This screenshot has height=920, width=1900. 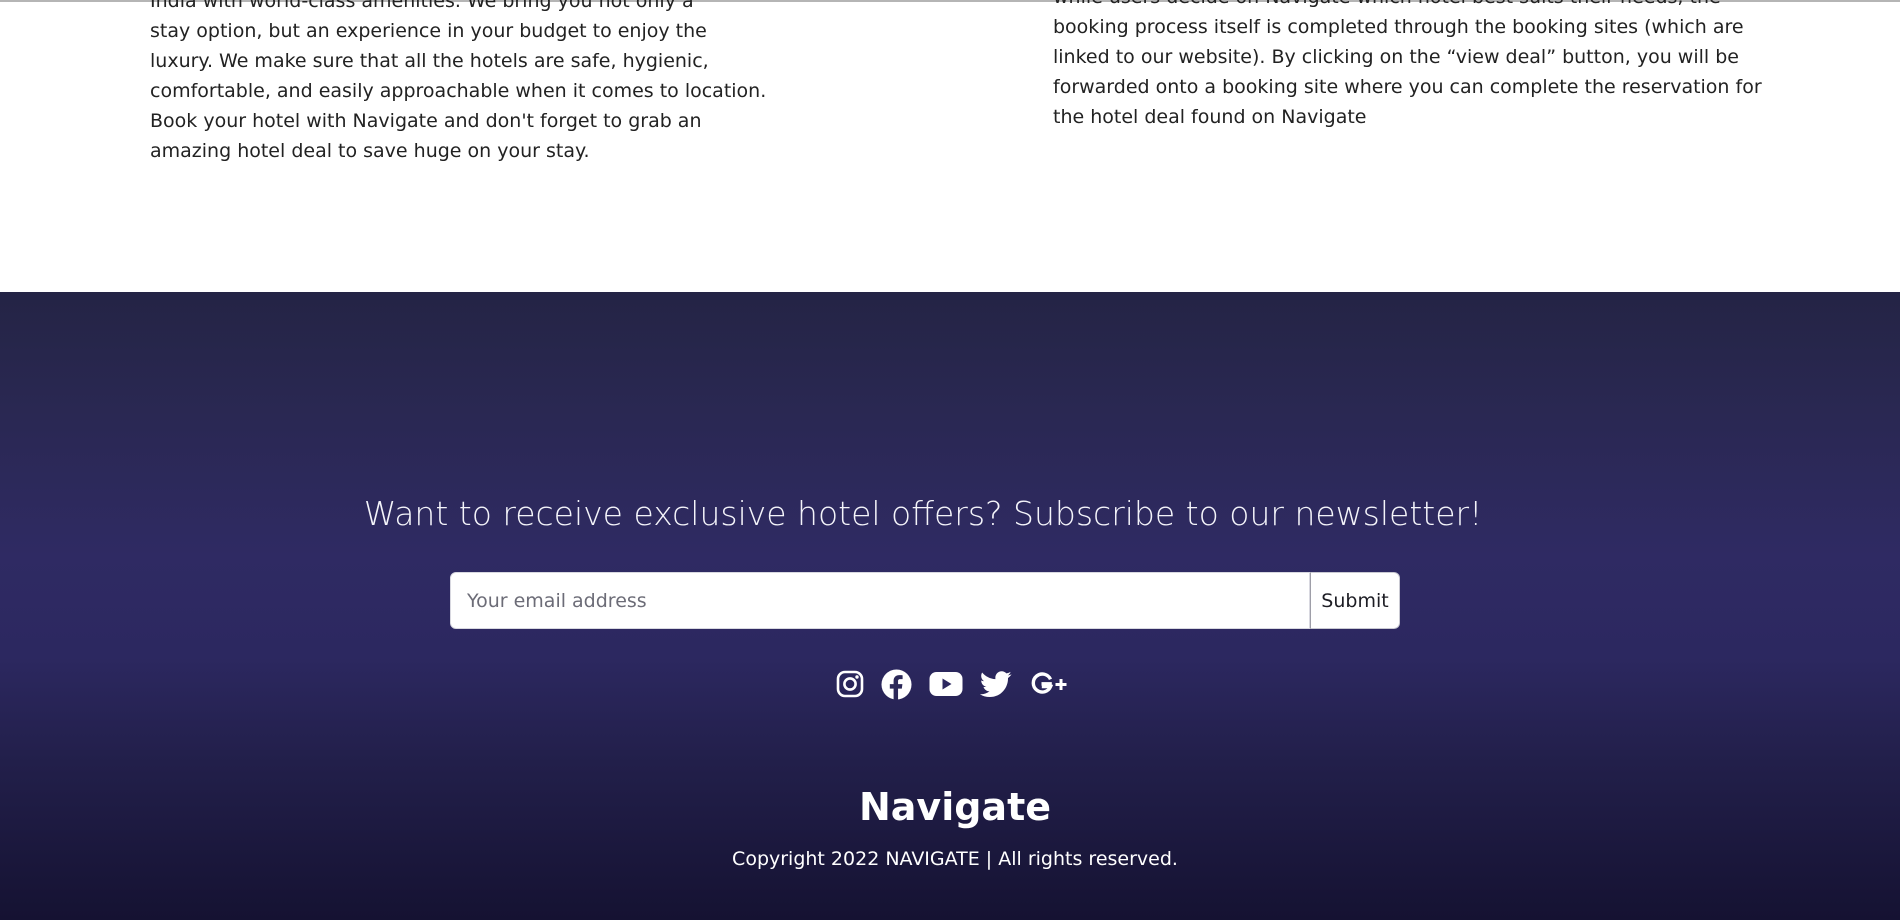 I want to click on youtube-icon, so click(x=946, y=684).